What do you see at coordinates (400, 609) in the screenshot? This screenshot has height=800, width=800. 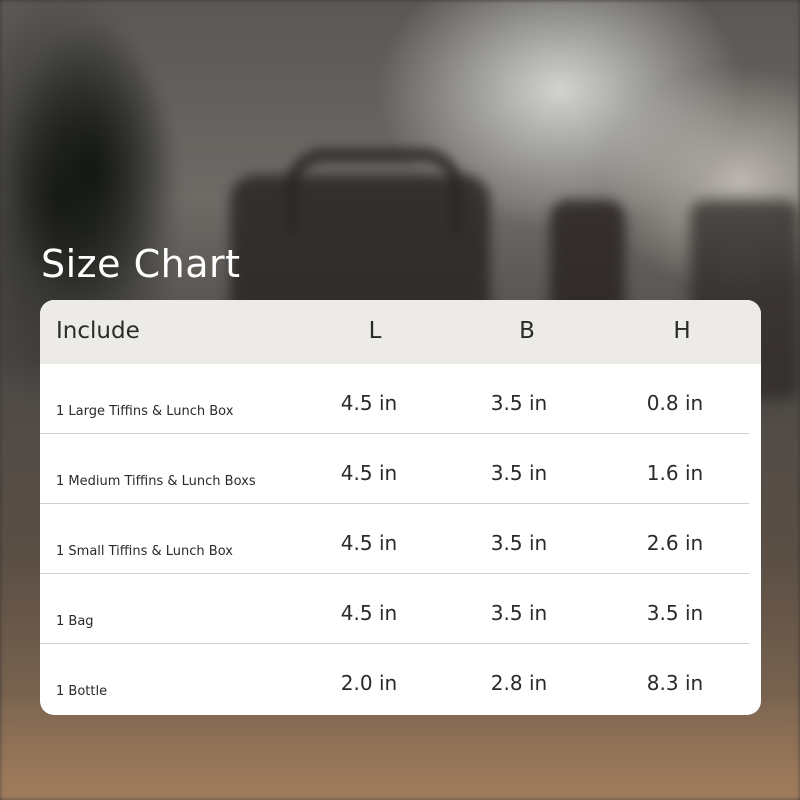 I see `table-row: 1 Bag 4.5 in 3.5 in 3.5 in` at bounding box center [400, 609].